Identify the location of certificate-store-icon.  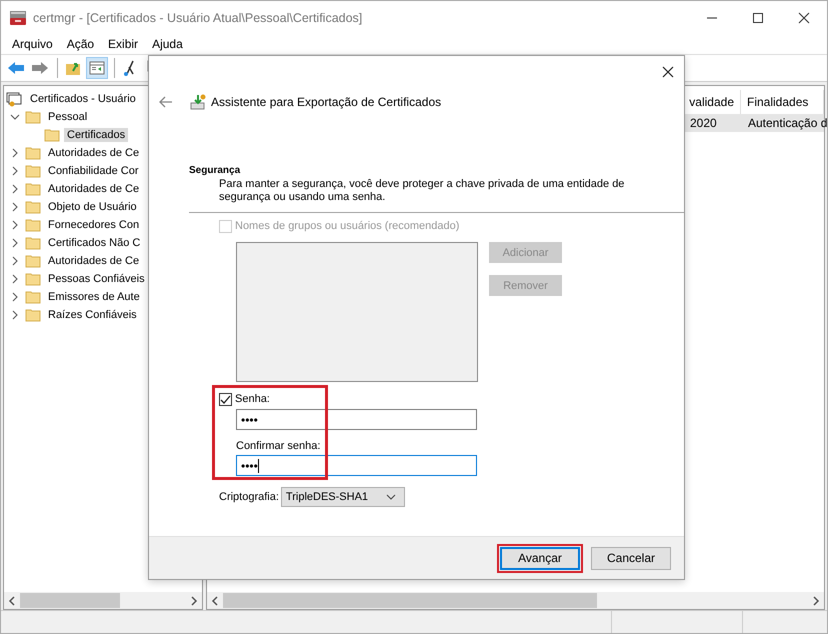
(14, 99).